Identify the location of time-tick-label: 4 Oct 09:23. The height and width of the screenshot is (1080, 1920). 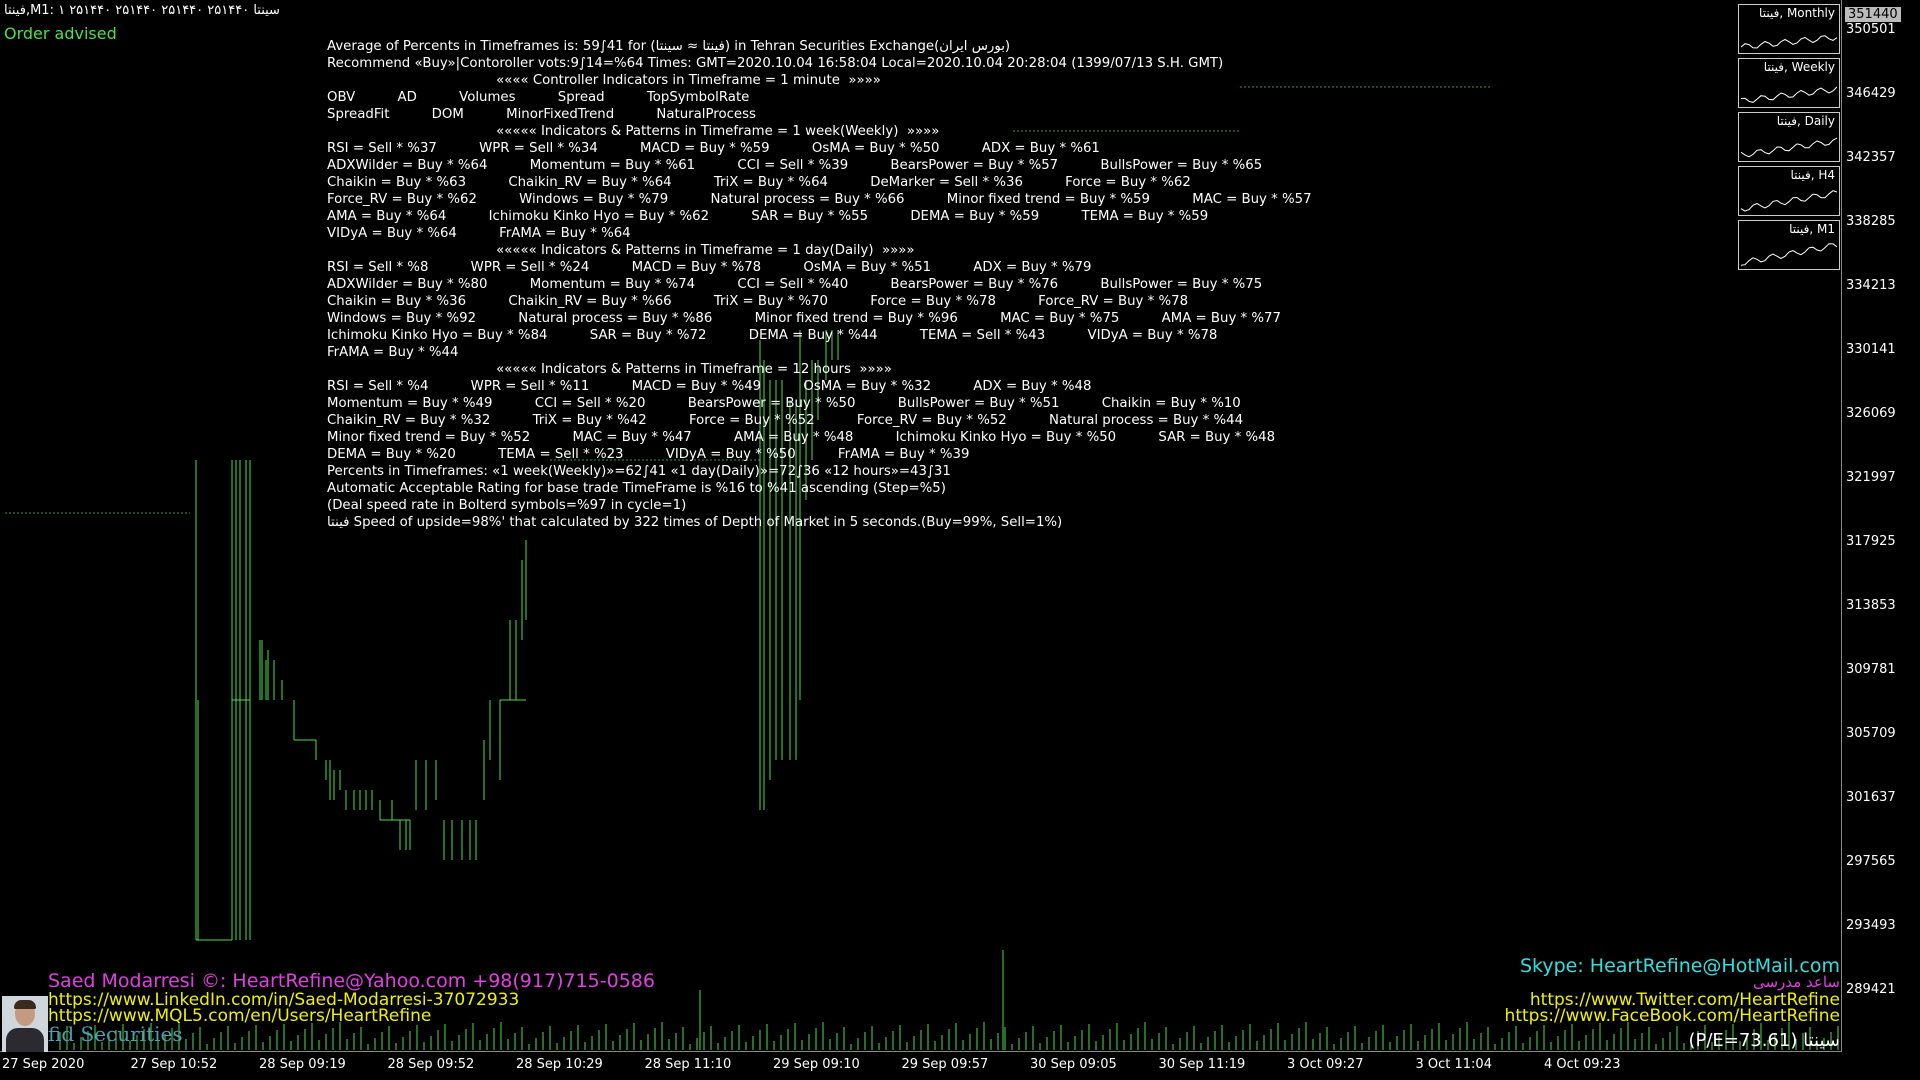
(1582, 1064).